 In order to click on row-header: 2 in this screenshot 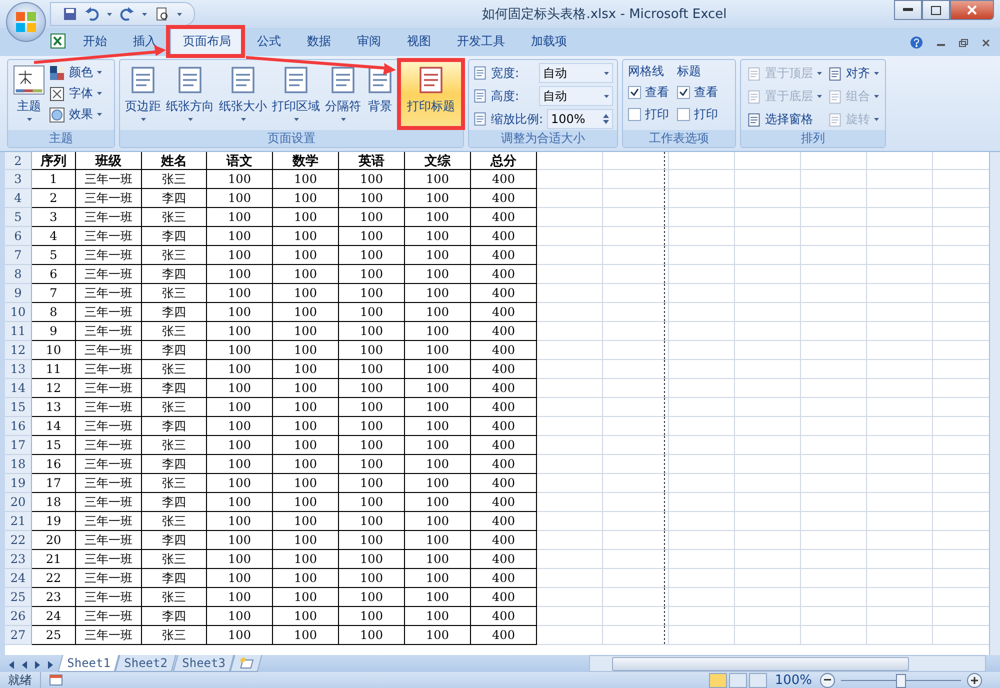, I will do `click(18, 161)`.